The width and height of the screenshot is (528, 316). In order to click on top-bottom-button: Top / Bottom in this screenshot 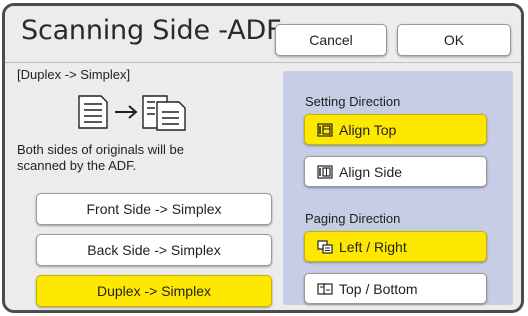, I will do `click(395, 288)`.